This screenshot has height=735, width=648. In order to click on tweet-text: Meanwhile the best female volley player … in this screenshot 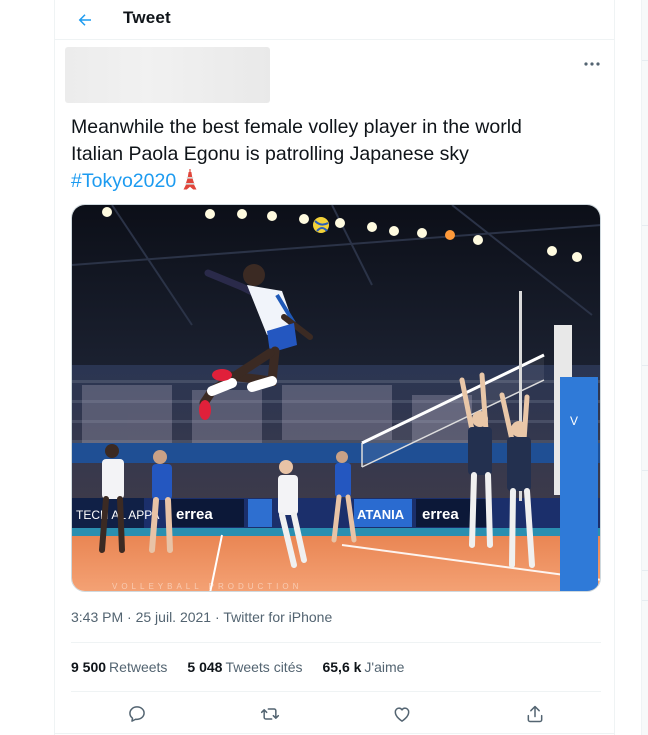, I will do `click(336, 154)`.